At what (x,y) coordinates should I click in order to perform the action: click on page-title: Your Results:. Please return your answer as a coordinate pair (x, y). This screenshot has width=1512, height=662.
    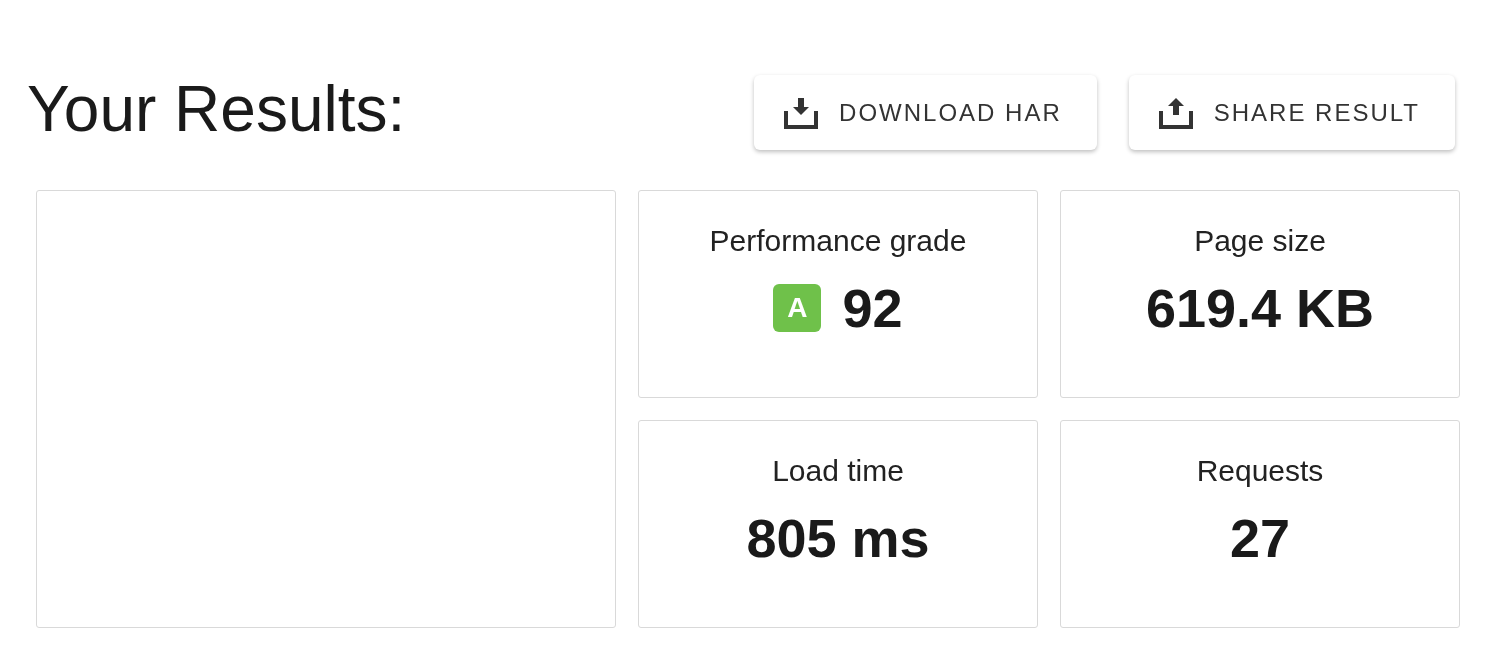
    Looking at the image, I should click on (216, 109).